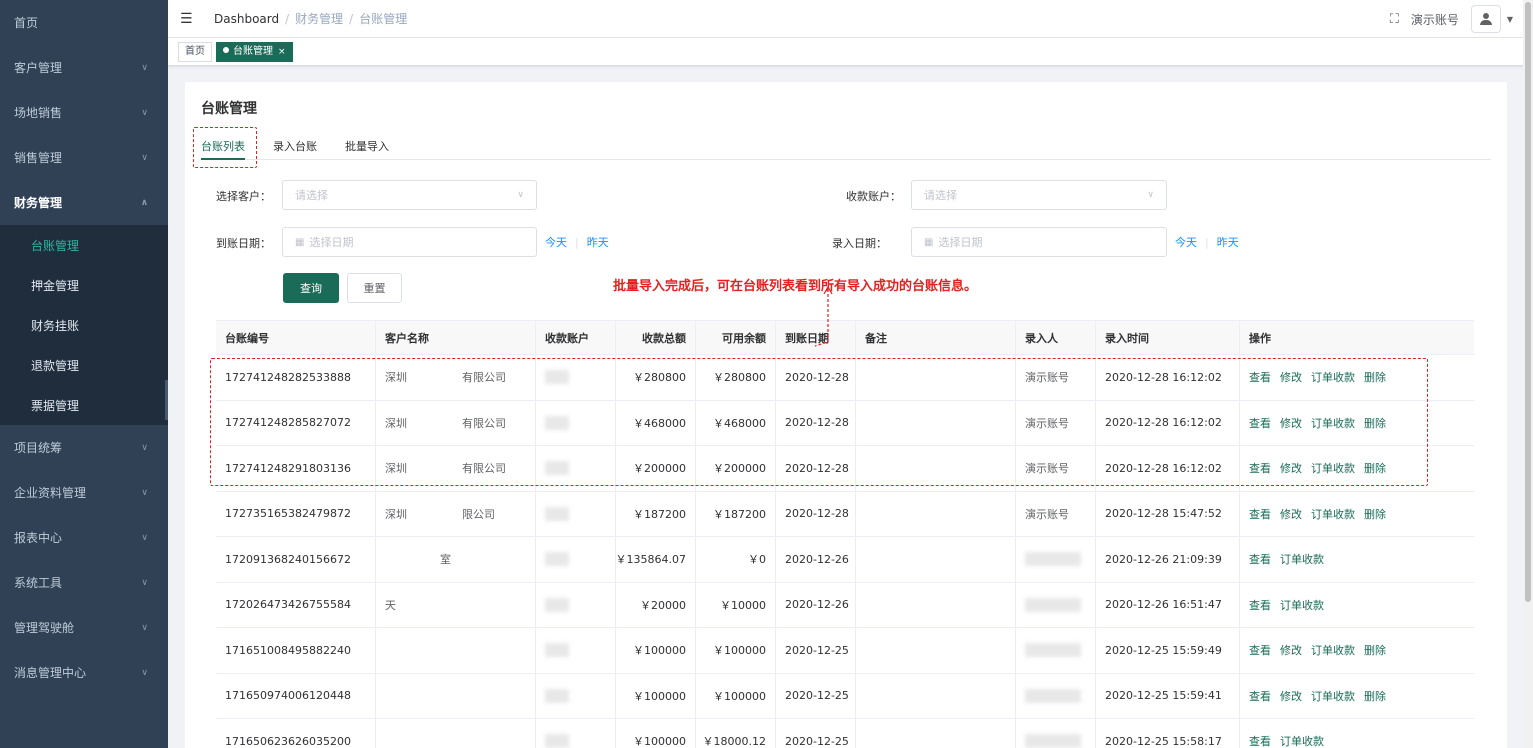 Image resolution: width=1533 pixels, height=748 pixels. I want to click on sidebar-item-cockpit: 管理驾驶舱 ∨, so click(84, 627).